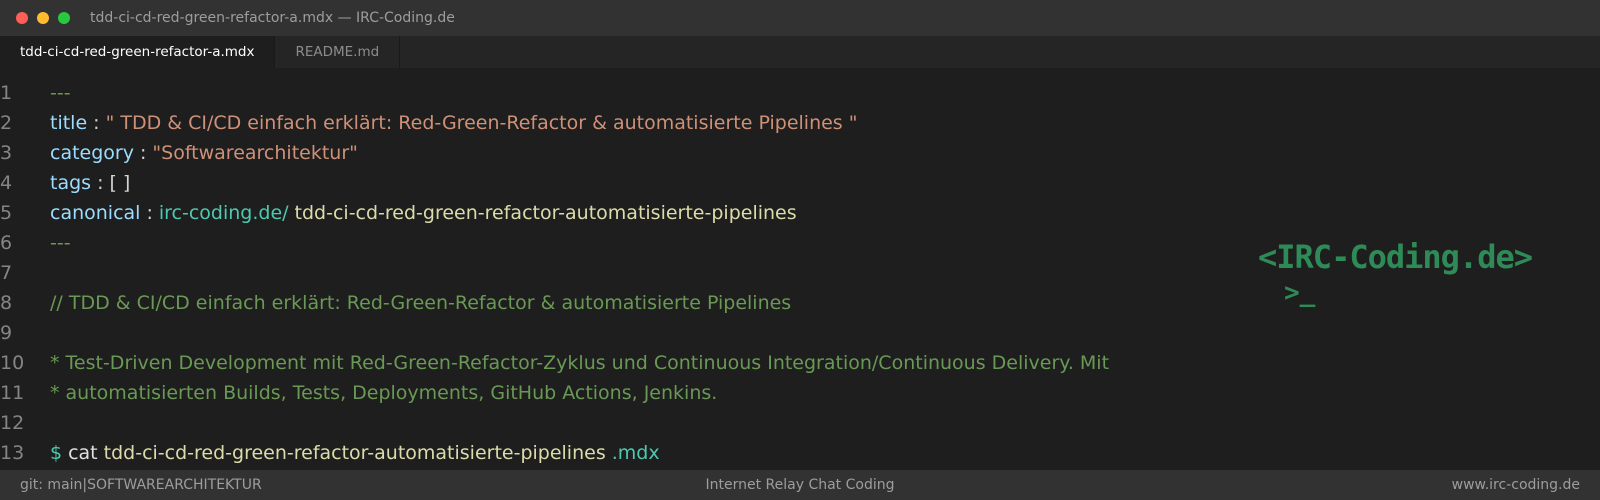  Describe the element at coordinates (6, 123) in the screenshot. I see `line-number: 2` at that location.